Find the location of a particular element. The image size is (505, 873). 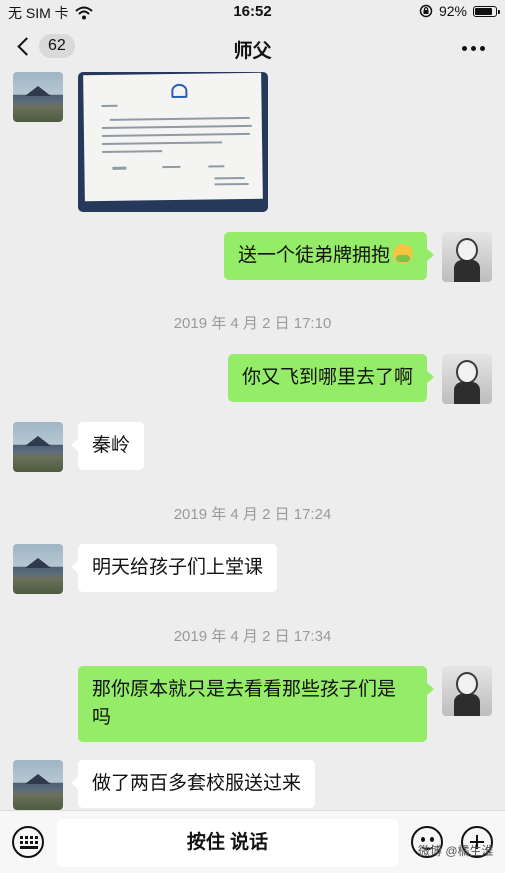

message-bubble-outgoing: 那你原本就只是去看看那些孩子们是吗 is located at coordinates (256, 704).